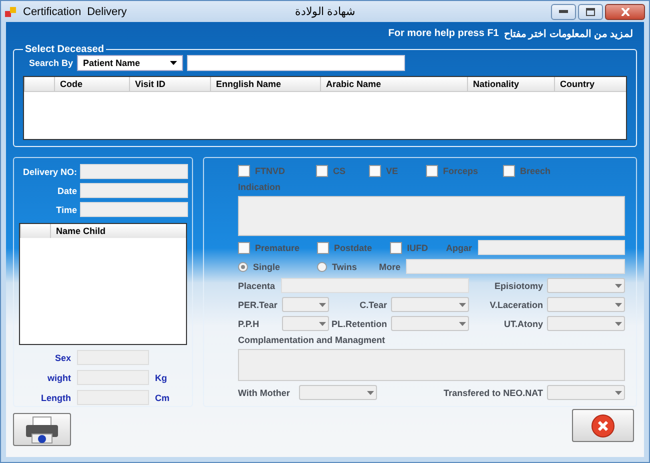  What do you see at coordinates (51, 63) in the screenshot?
I see `search-label: Search By` at bounding box center [51, 63].